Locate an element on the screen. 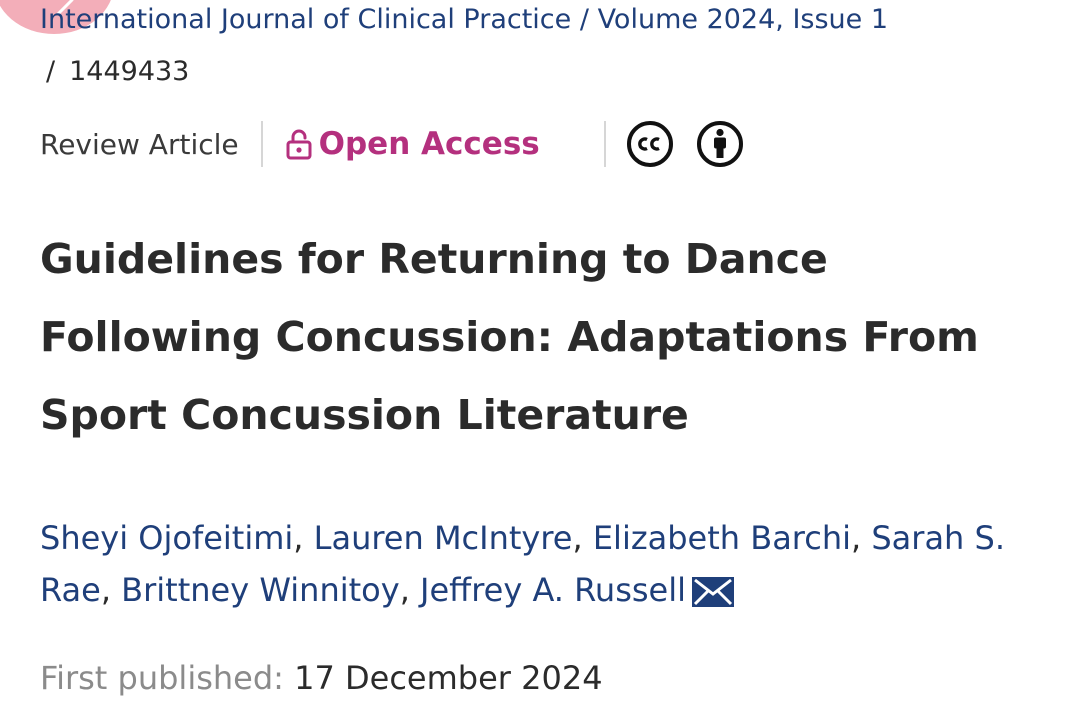 This screenshot has width=1080, height=702. breadcrumb-volume-issue-link: Volume 2024, Issue 1 is located at coordinates (743, 19).